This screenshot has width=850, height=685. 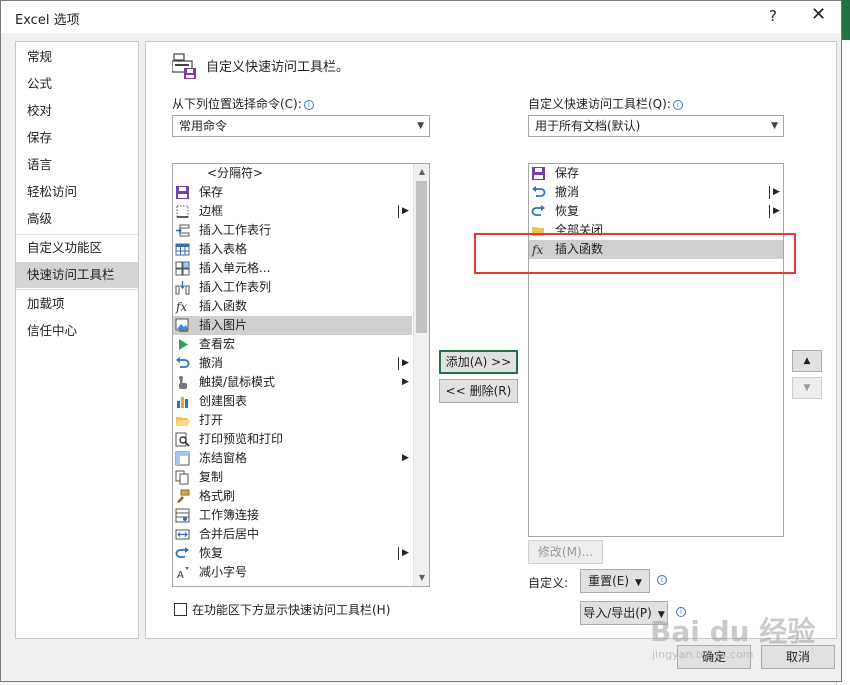 I want to click on list-item: 创建图表, so click(x=292, y=401).